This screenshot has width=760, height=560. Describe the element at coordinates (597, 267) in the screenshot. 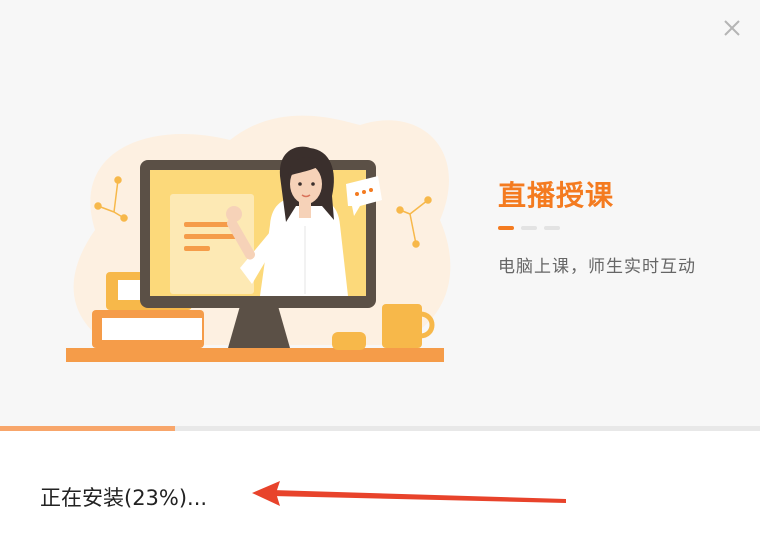

I see `feature-subtitle: 电脑上课，师生实时互动` at that location.